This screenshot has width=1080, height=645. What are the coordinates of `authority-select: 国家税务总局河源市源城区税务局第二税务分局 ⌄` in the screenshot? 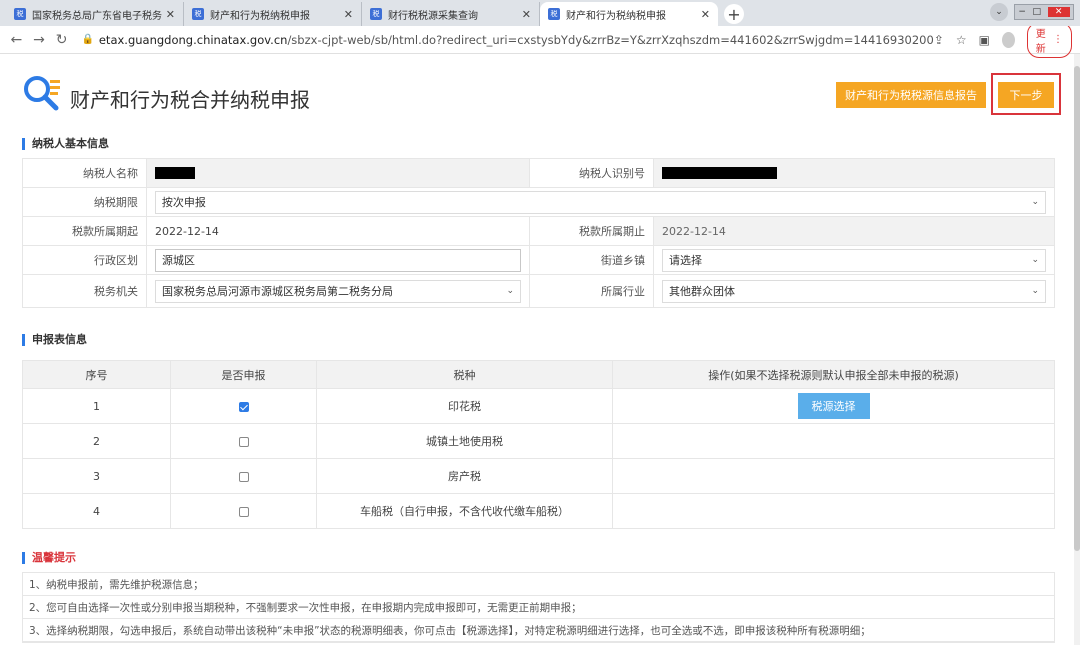 It's located at (338, 291).